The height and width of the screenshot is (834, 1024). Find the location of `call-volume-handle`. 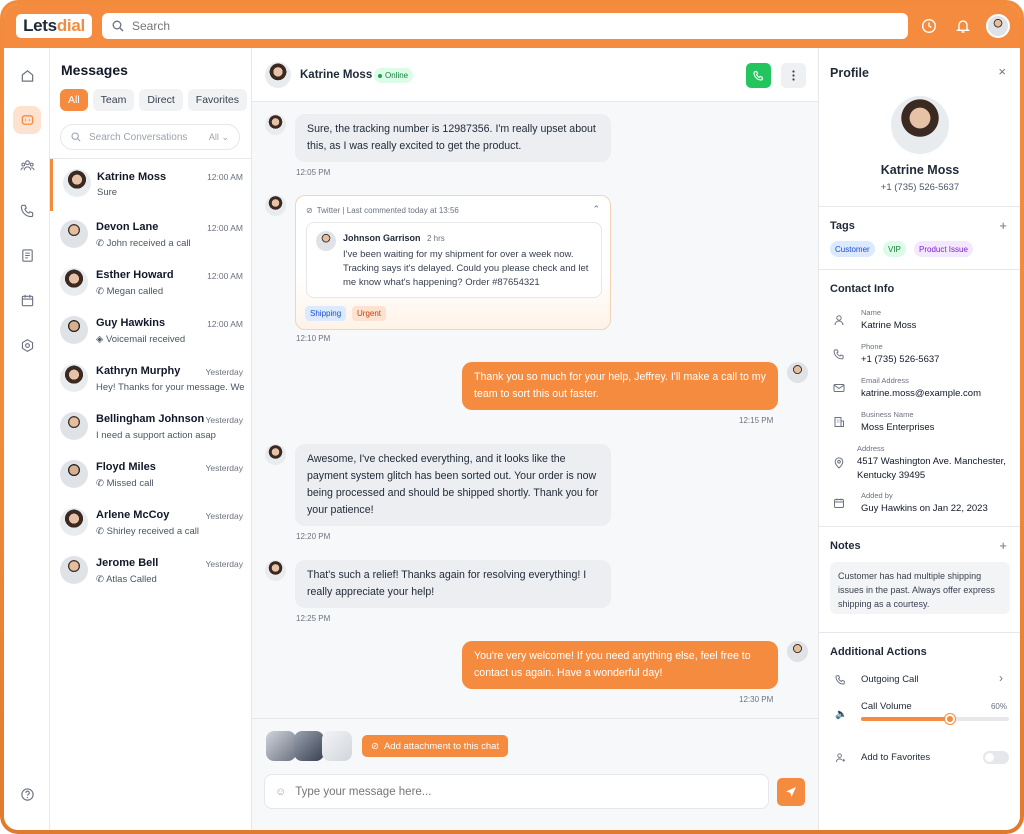

call-volume-handle is located at coordinates (949, 719).